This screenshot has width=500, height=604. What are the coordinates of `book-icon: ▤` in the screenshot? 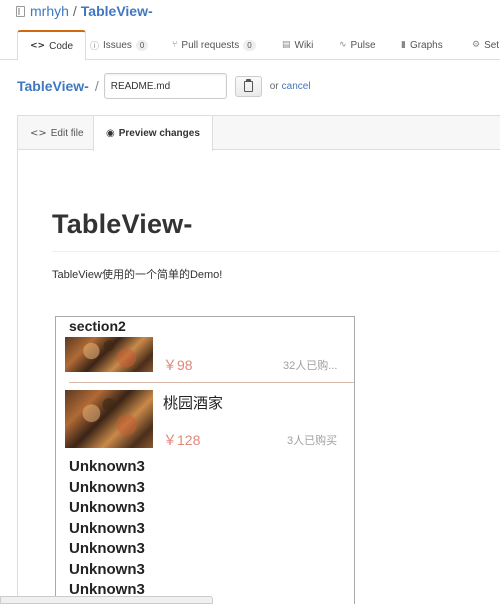 It's located at (286, 45).